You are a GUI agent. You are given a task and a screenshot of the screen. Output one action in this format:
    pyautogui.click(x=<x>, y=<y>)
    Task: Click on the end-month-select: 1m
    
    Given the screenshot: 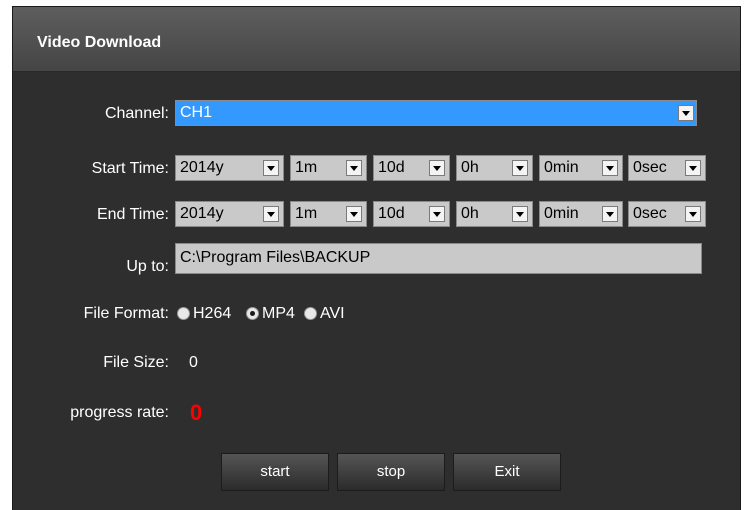 What is the action you would take?
    pyautogui.click(x=328, y=214)
    